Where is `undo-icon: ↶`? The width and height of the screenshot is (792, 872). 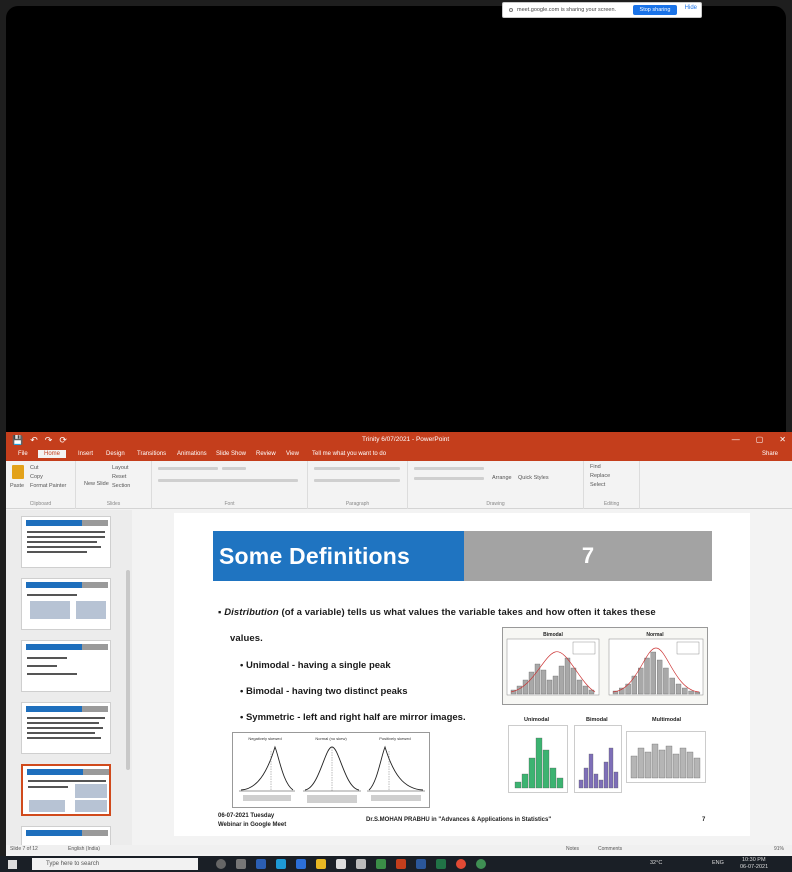
undo-icon: ↶ is located at coordinates (34, 440).